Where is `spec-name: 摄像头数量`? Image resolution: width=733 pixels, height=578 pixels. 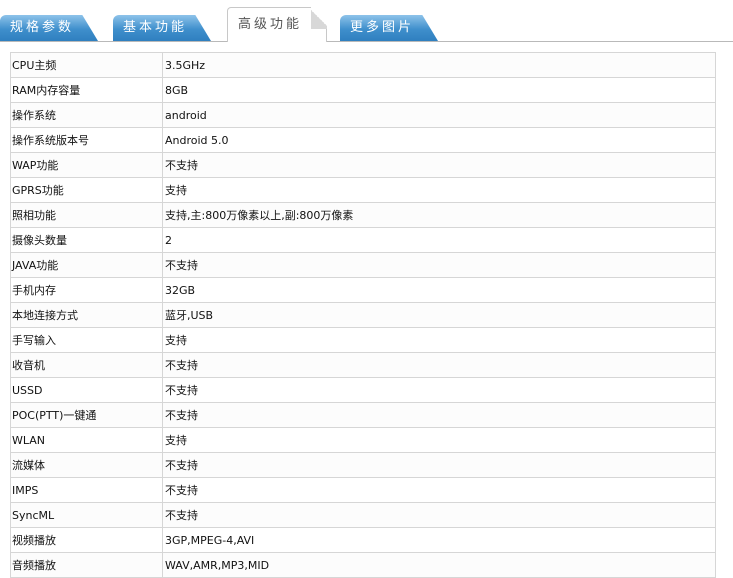 spec-name: 摄像头数量 is located at coordinates (86, 240).